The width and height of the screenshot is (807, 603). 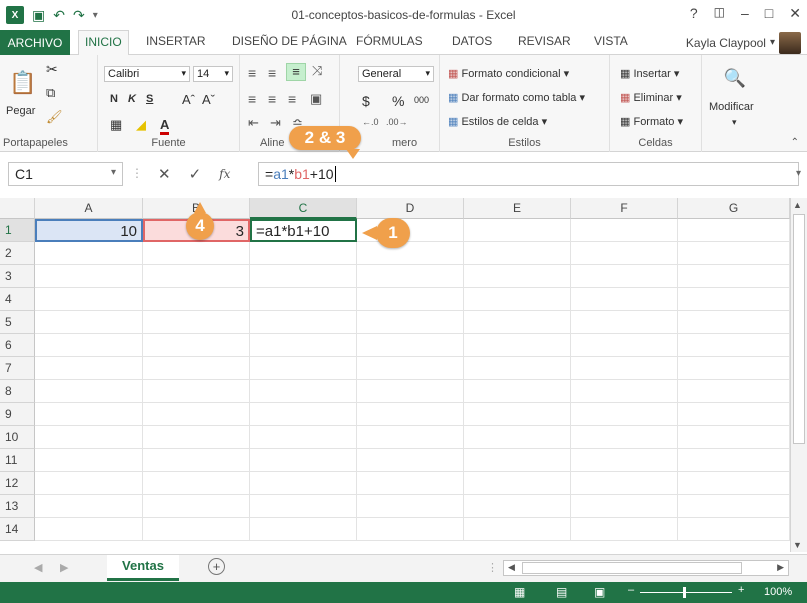 I want to click on tab-vista: VISTA, so click(x=611, y=41).